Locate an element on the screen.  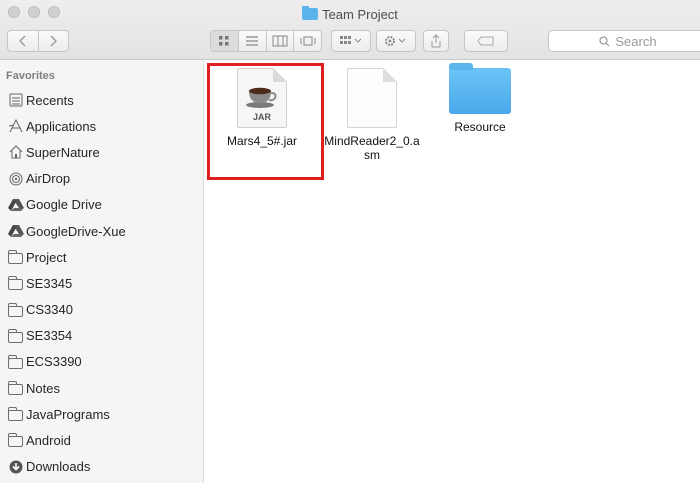
search-placeholder: Search is located at coordinates (636, 41).